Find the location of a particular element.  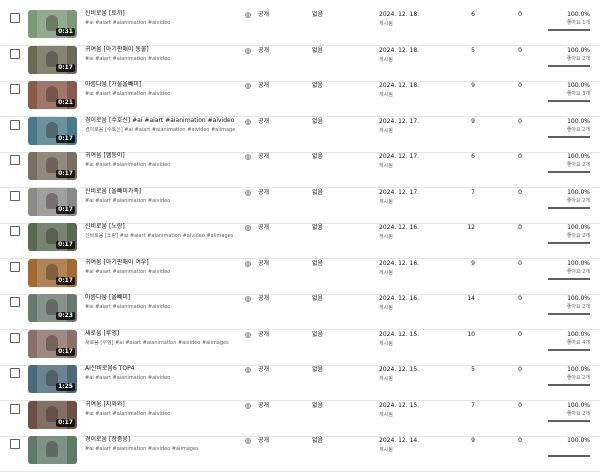

video-title: 신비로움 [노랑] is located at coordinates (160, 227).